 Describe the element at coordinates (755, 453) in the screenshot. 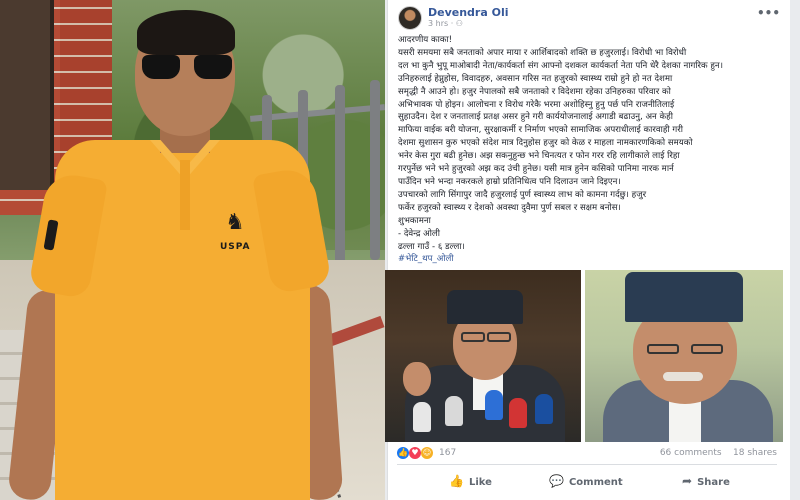

I see `shares-count: 18 shares` at that location.